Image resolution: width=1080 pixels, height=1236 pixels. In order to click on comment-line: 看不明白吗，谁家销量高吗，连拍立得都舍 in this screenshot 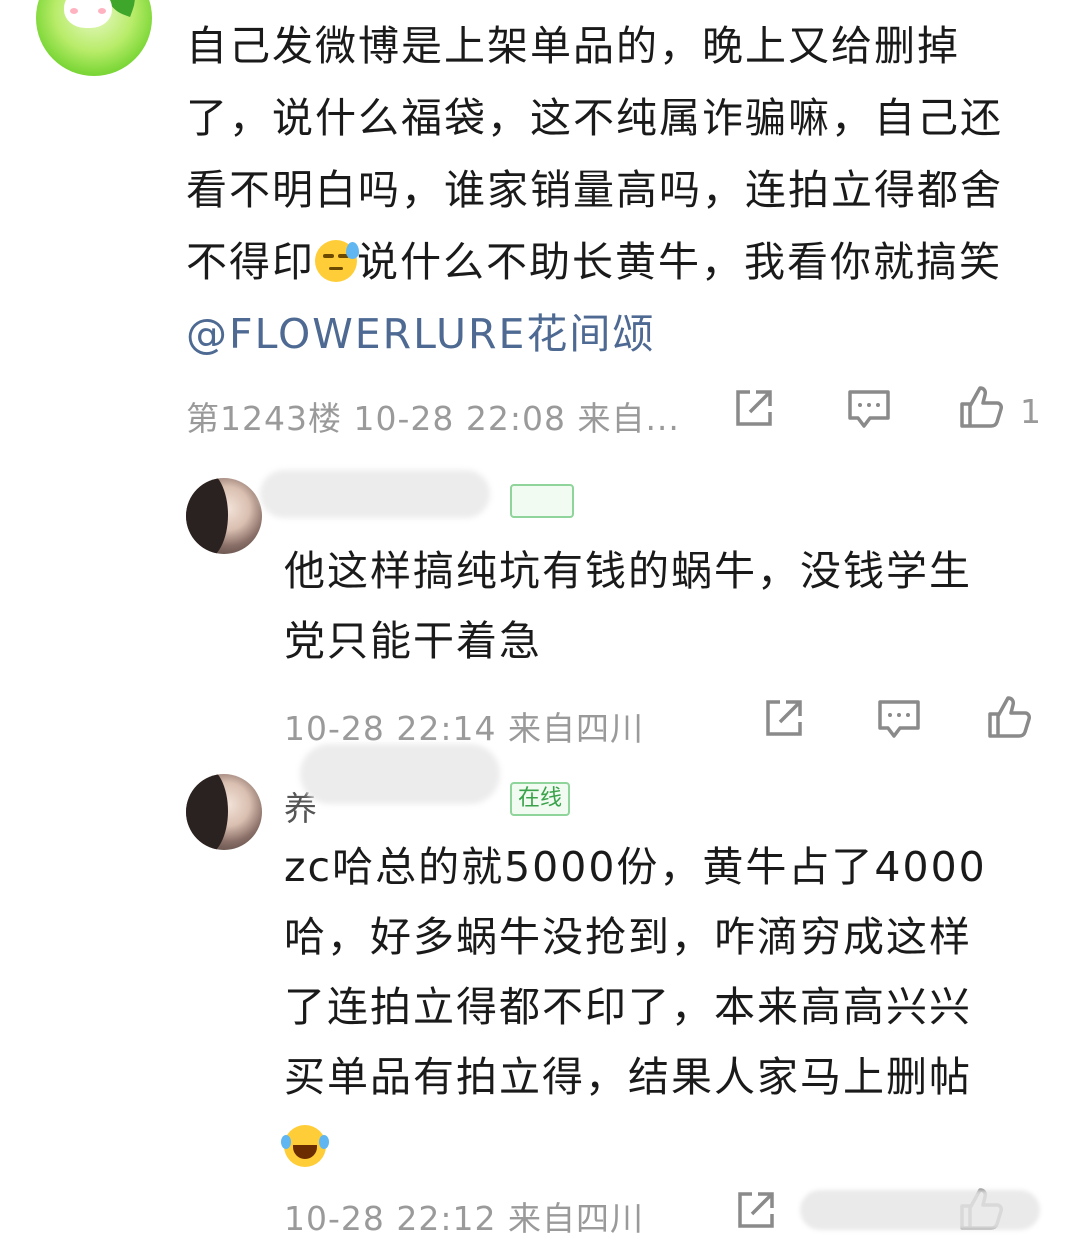, I will do `click(594, 190)`.